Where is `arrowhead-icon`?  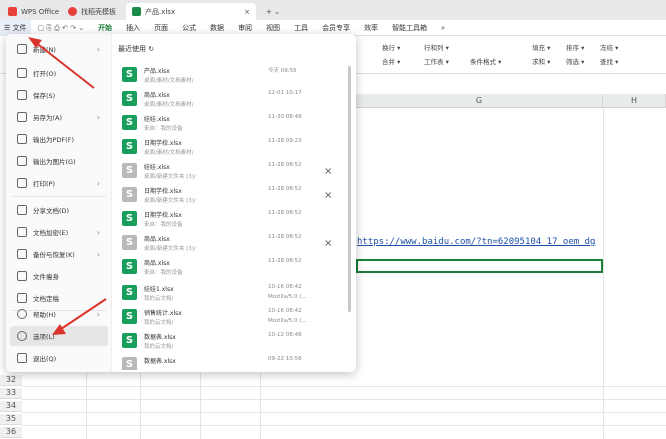
arrowhead-icon is located at coordinates (59, 329).